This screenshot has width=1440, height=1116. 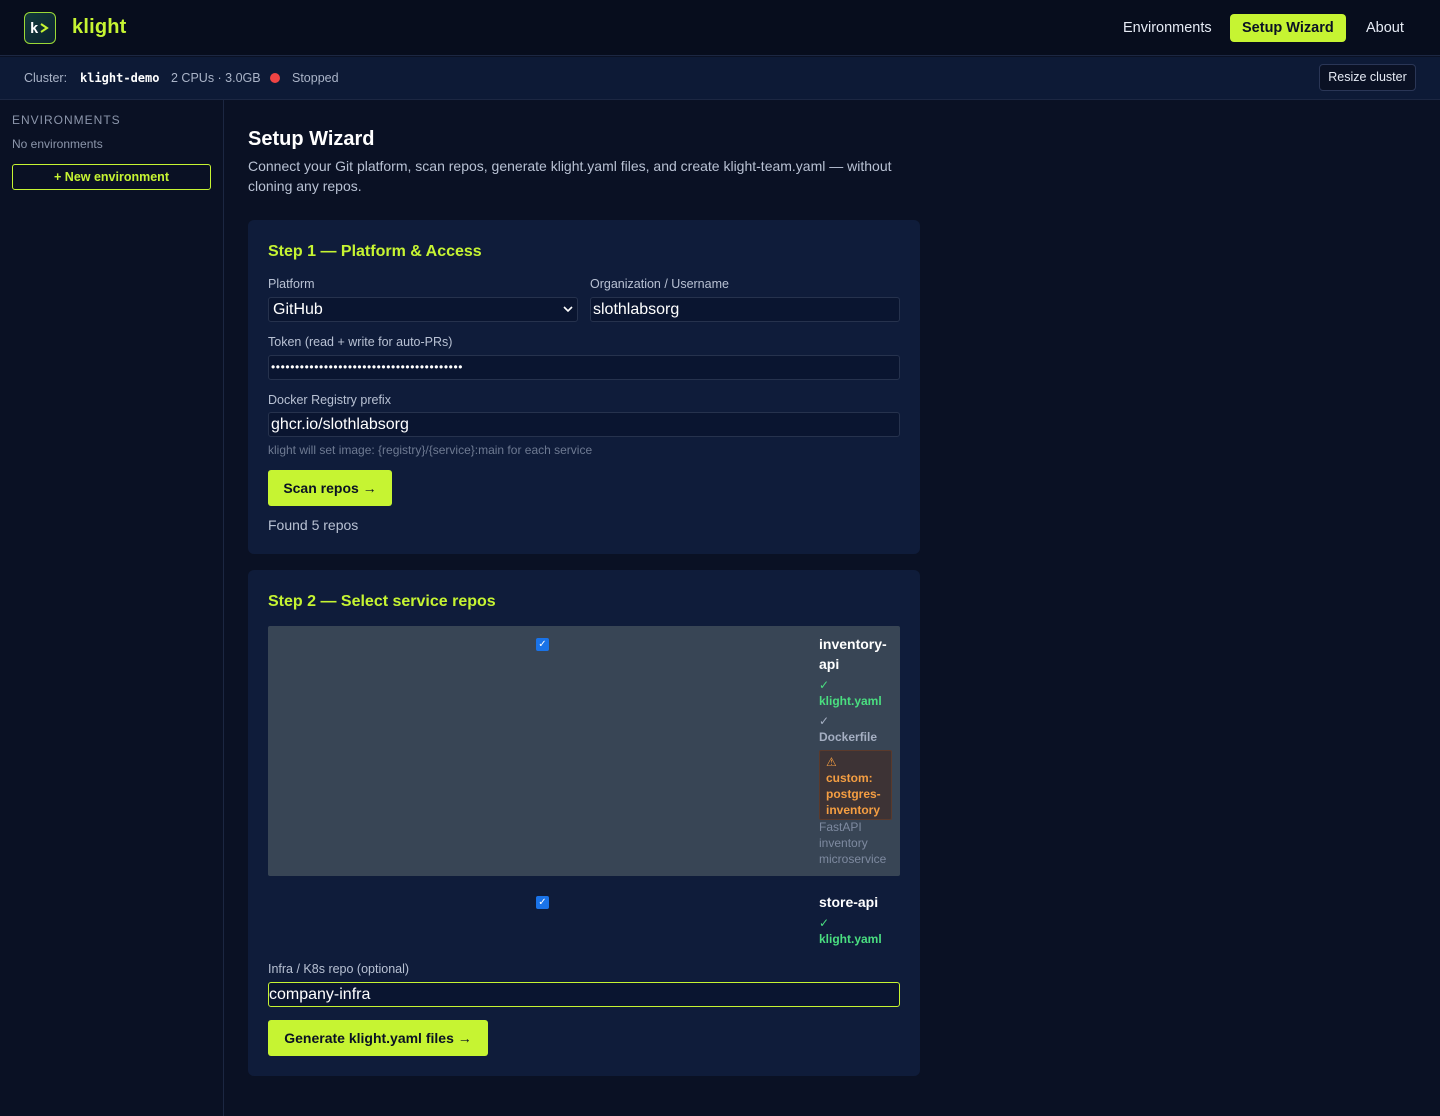 I want to click on cluster-label: Cluster:, so click(x=46, y=78).